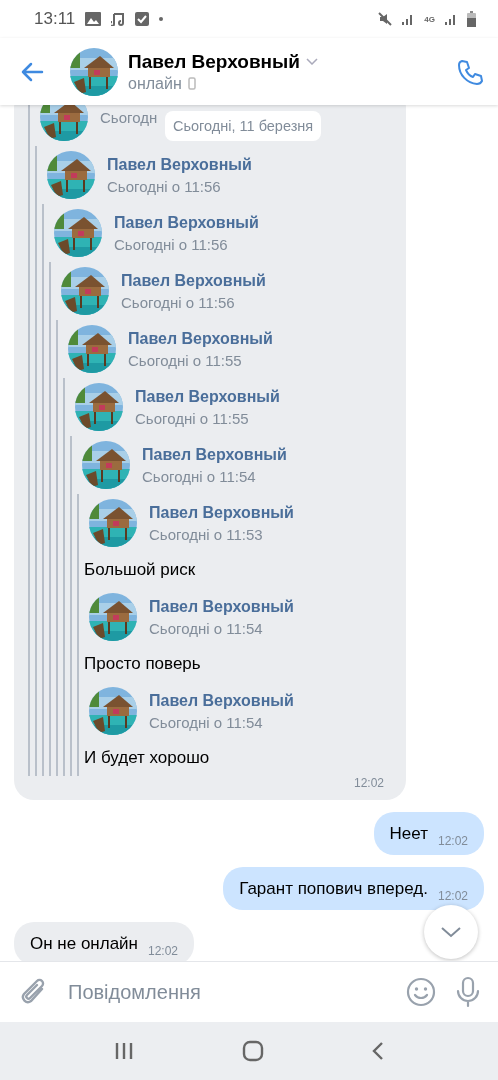 The image size is (498, 1080). What do you see at coordinates (421, 992) in the screenshot?
I see `smiley-icon` at bounding box center [421, 992].